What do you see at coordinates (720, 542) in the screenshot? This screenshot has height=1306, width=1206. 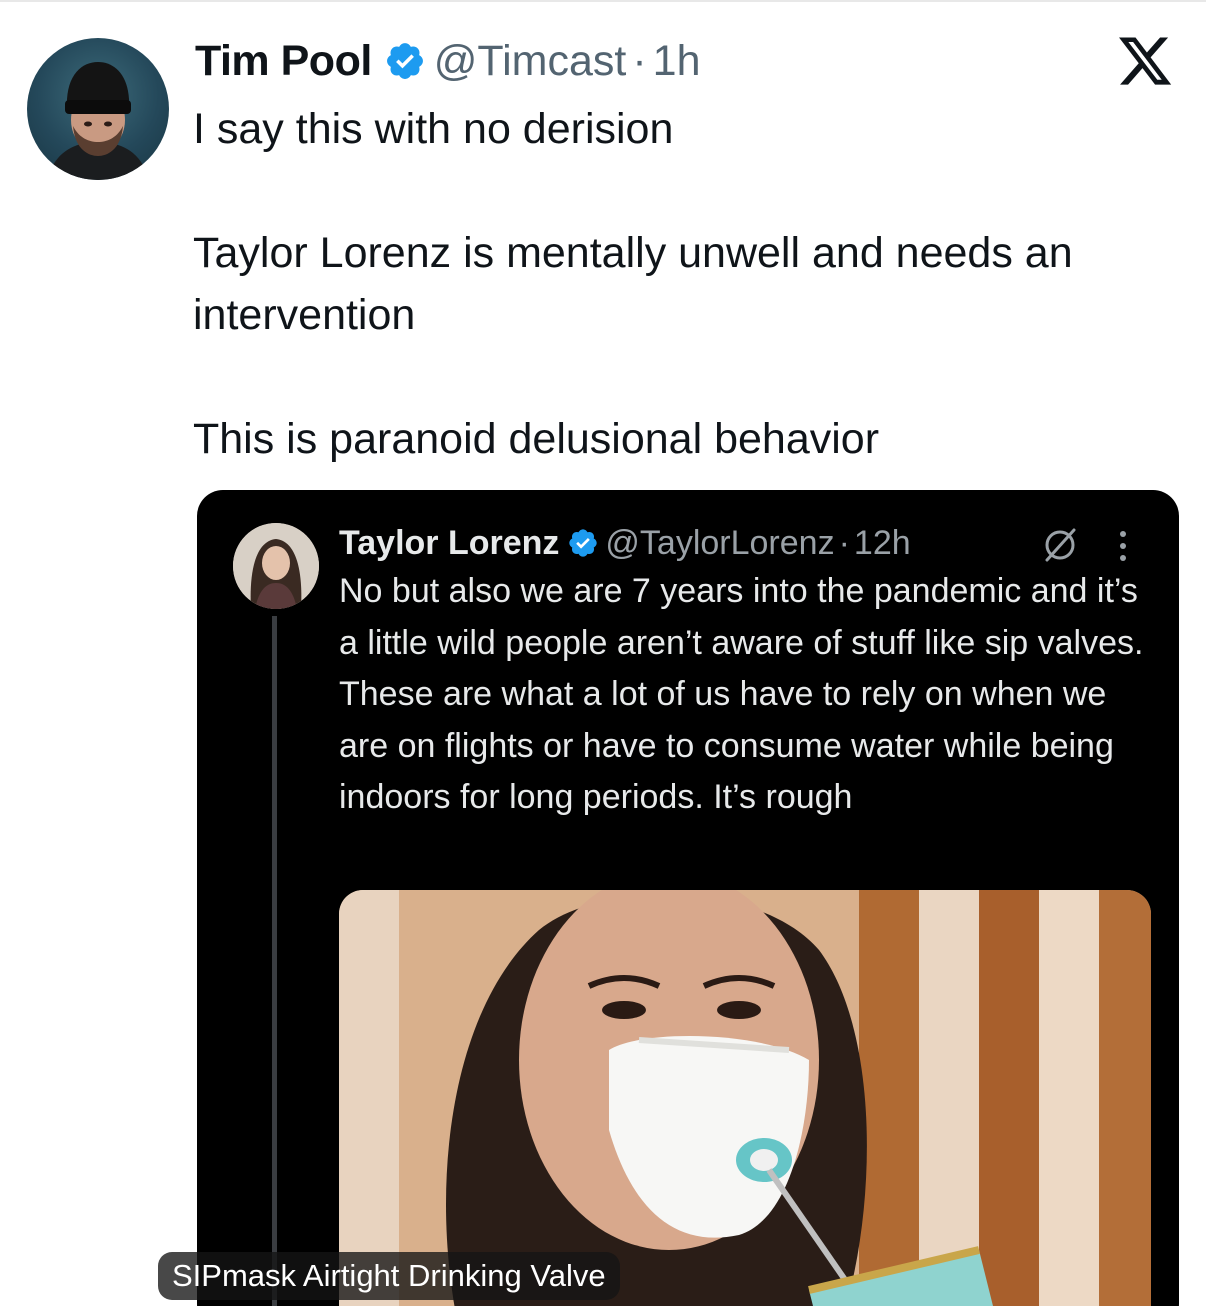 I see `quoted-author-handle: @TaylorLorenz` at bounding box center [720, 542].